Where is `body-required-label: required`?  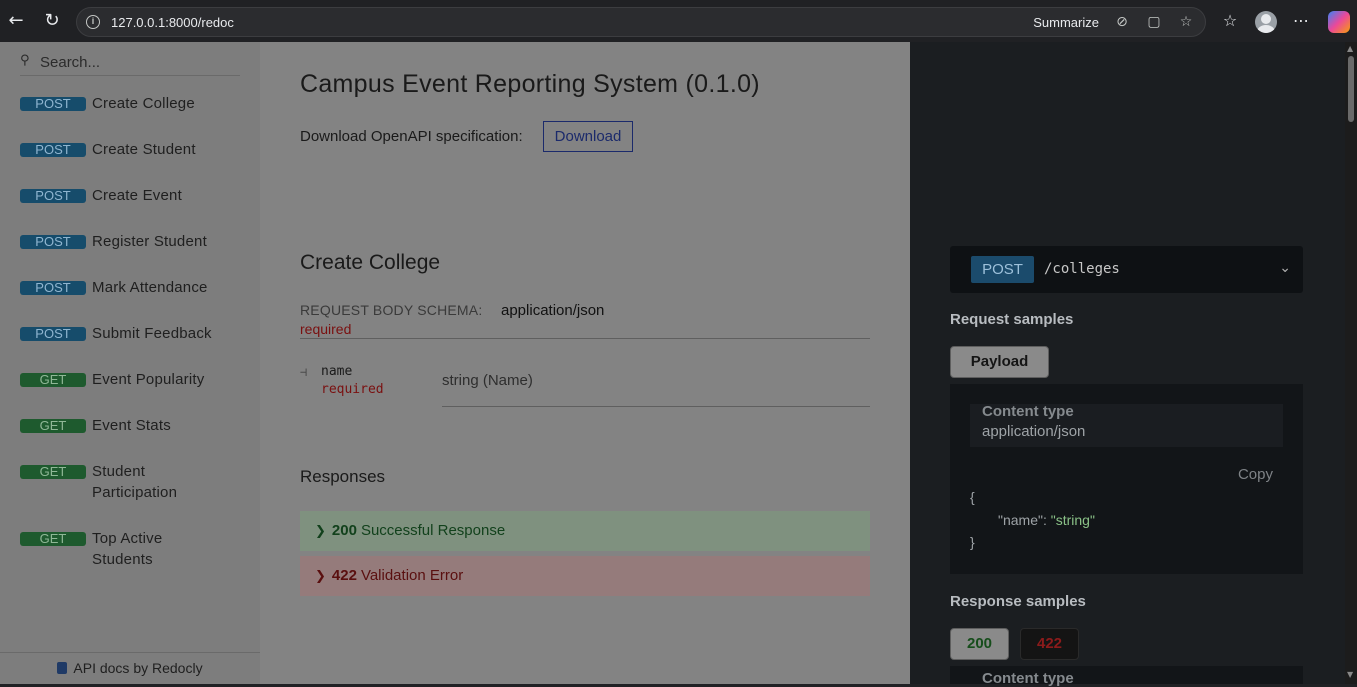 body-required-label: required is located at coordinates (326, 329).